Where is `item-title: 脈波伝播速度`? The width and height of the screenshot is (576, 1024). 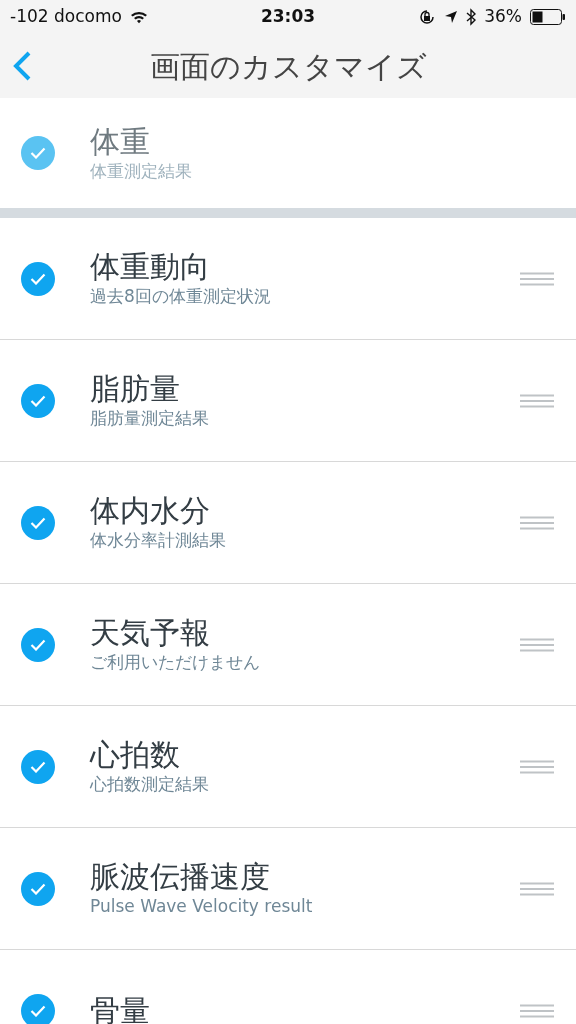 item-title: 脈波伝播速度 is located at coordinates (180, 877).